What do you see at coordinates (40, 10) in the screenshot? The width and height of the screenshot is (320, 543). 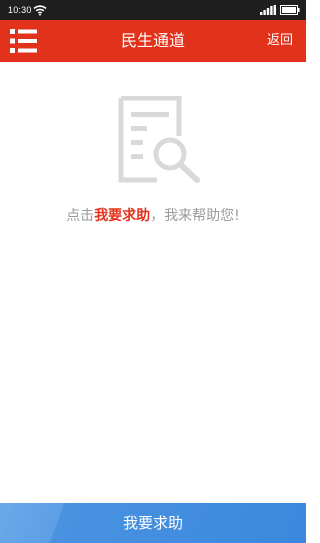 I see `wifi-icon` at bounding box center [40, 10].